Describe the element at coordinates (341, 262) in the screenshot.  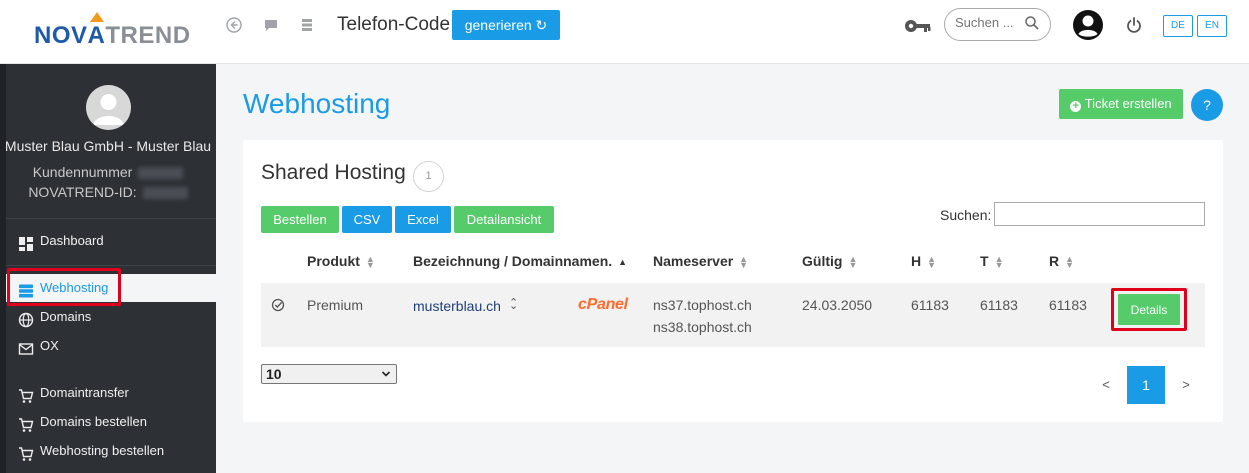
I see `column-header-product: Produkt ▲ ▼` at that location.